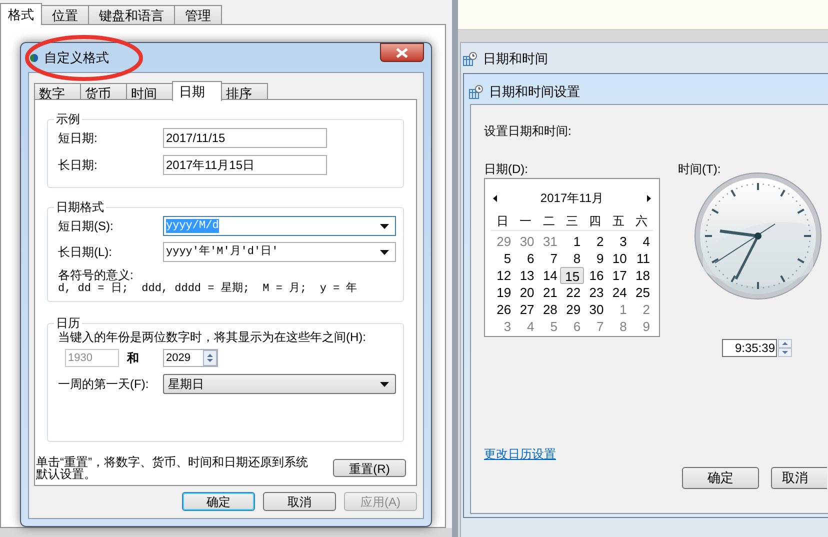  I want to click on field-label: 和, so click(133, 358).